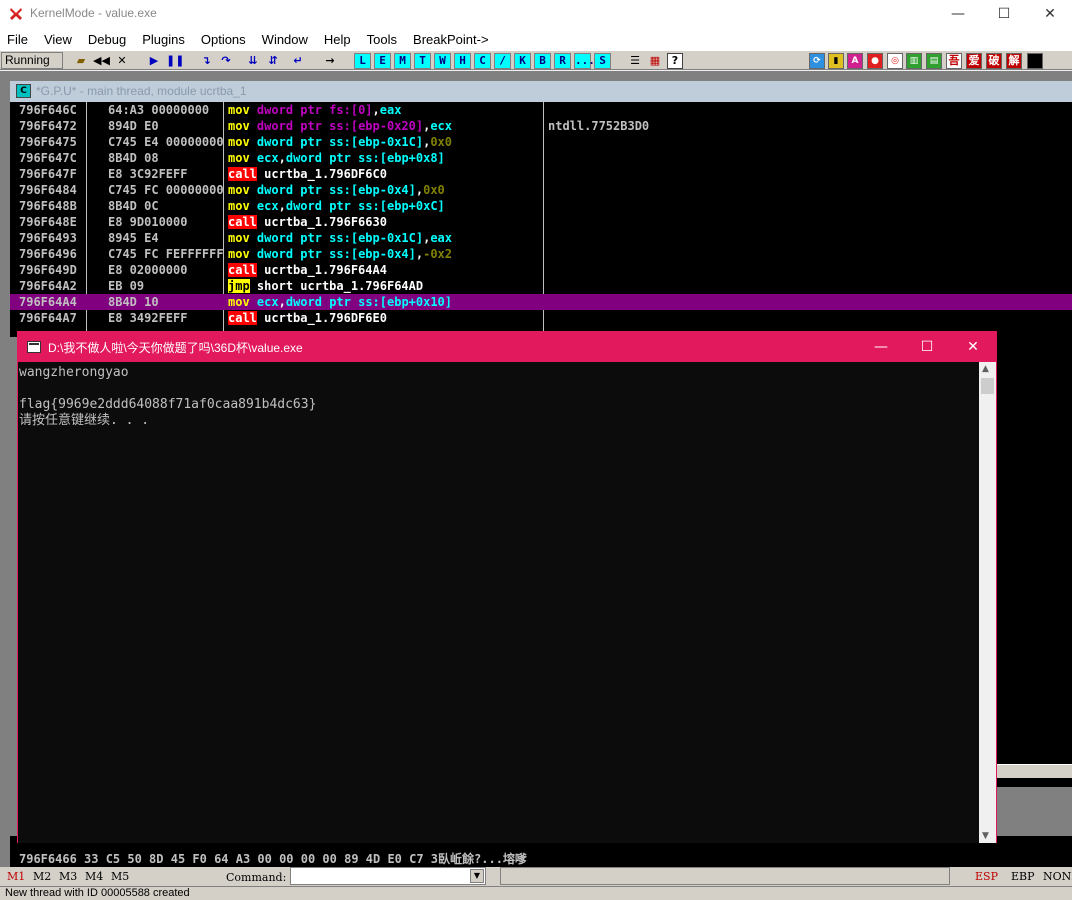 The width and height of the screenshot is (1072, 900). I want to click on command-label: Command:, so click(256, 877).